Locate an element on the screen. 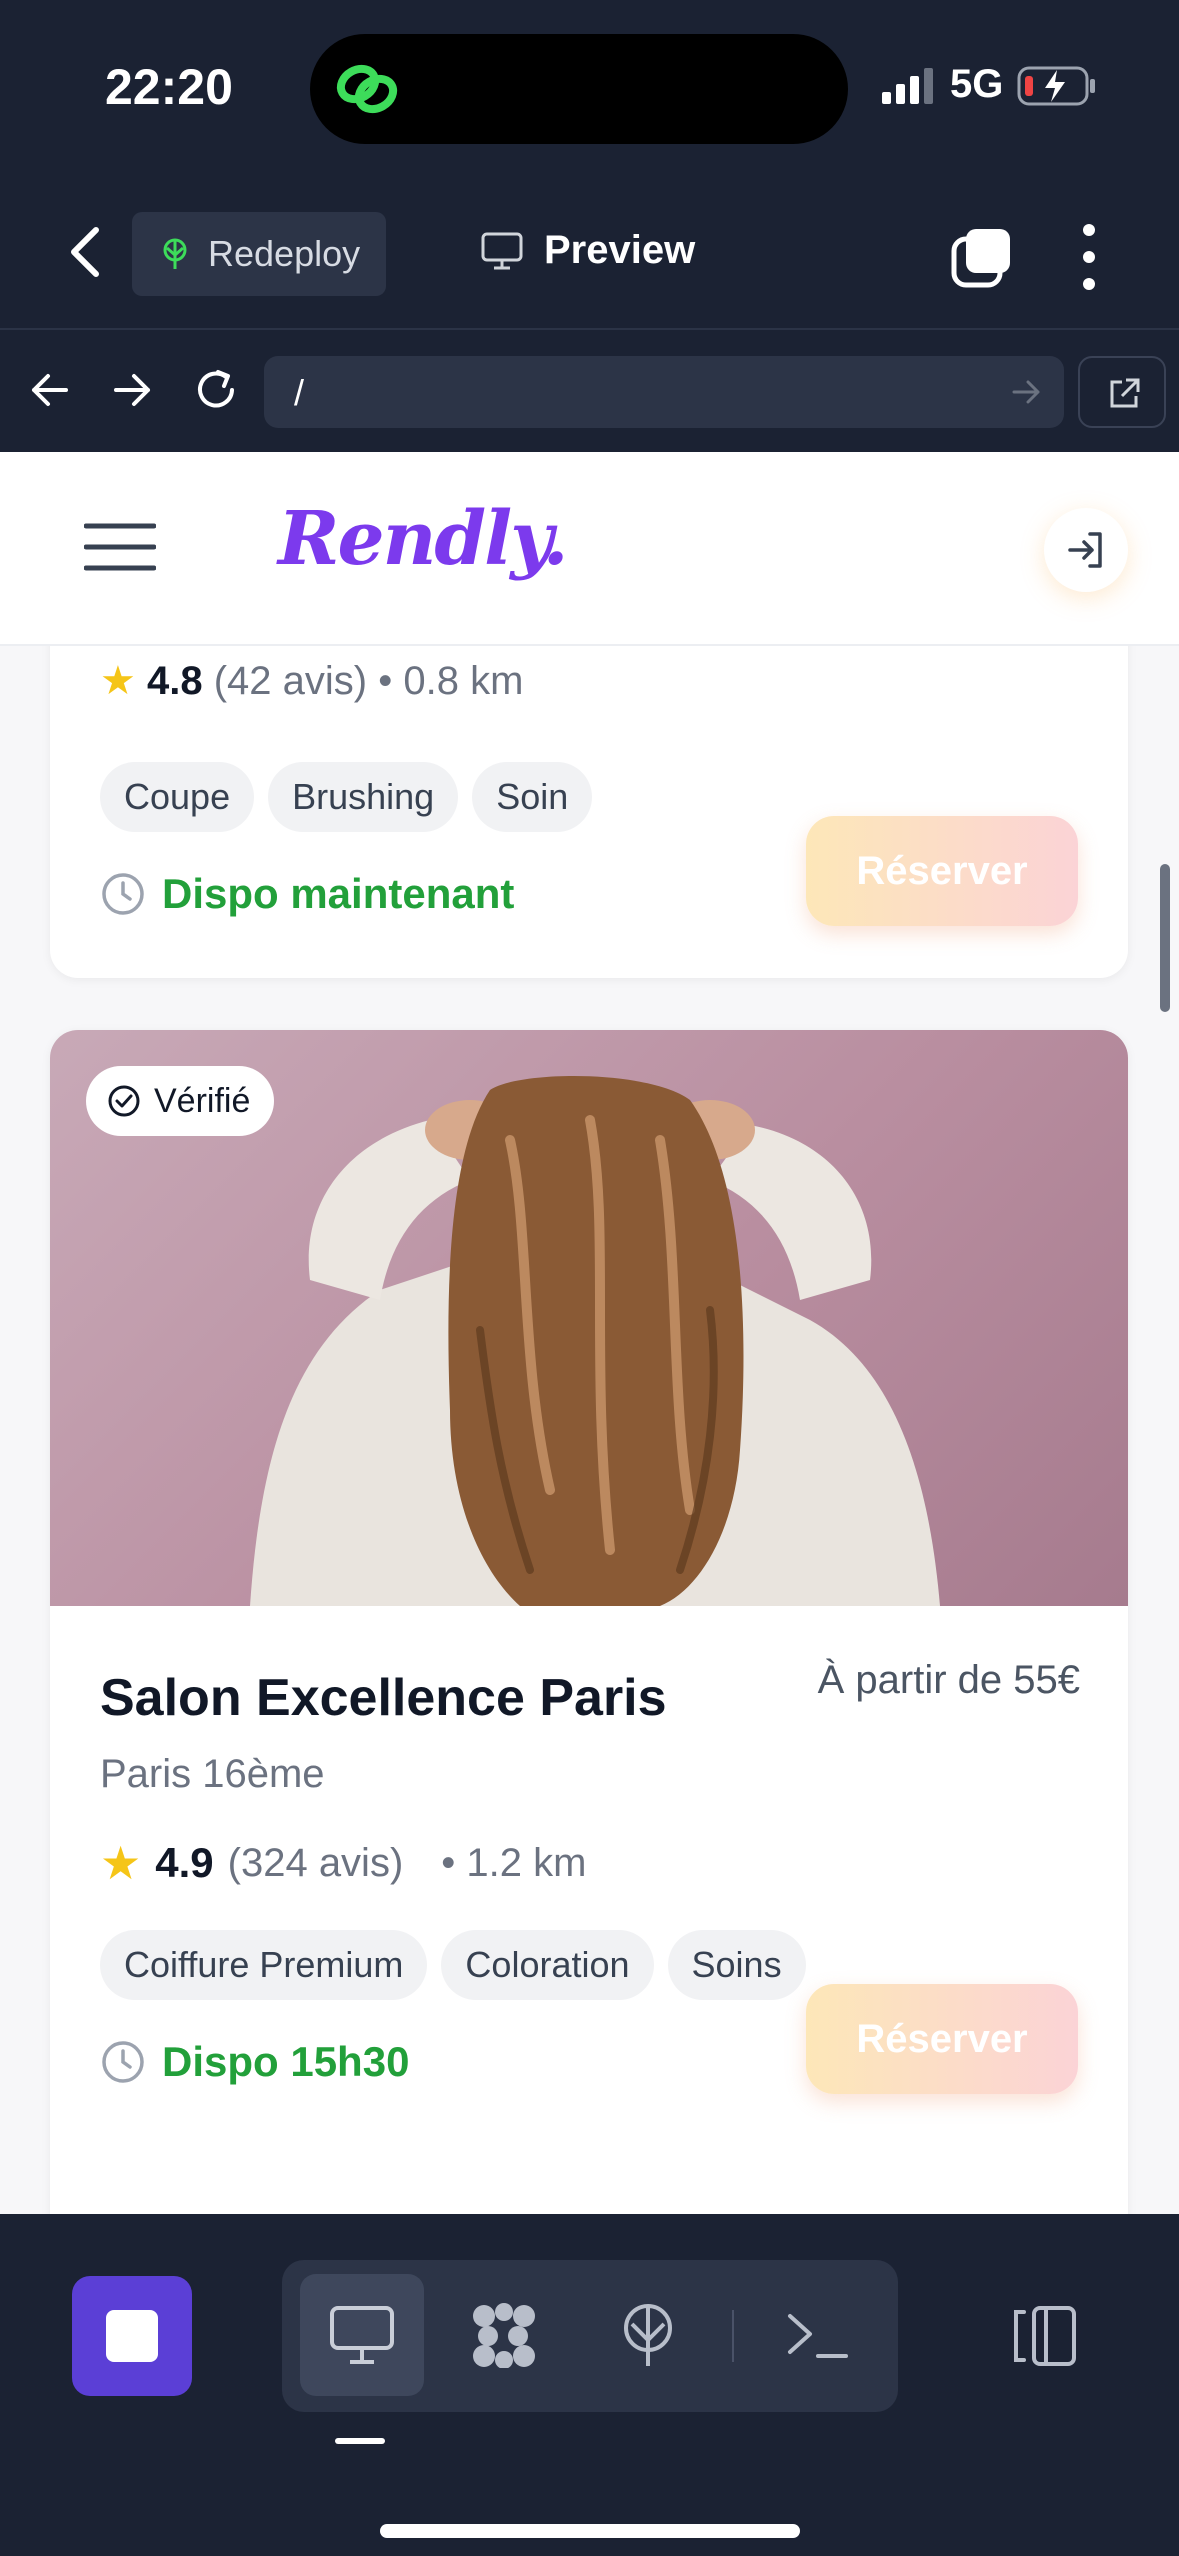  deploy-button is located at coordinates (648, 2335).